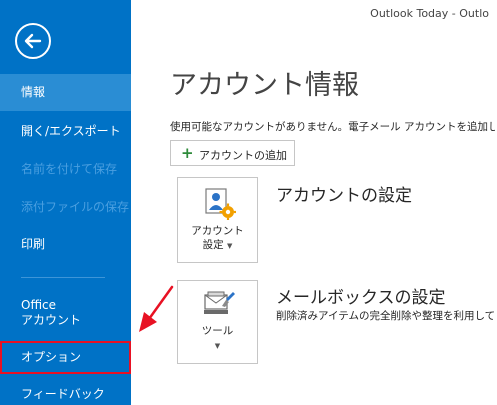  I want to click on plus-icon: +, so click(187, 153).